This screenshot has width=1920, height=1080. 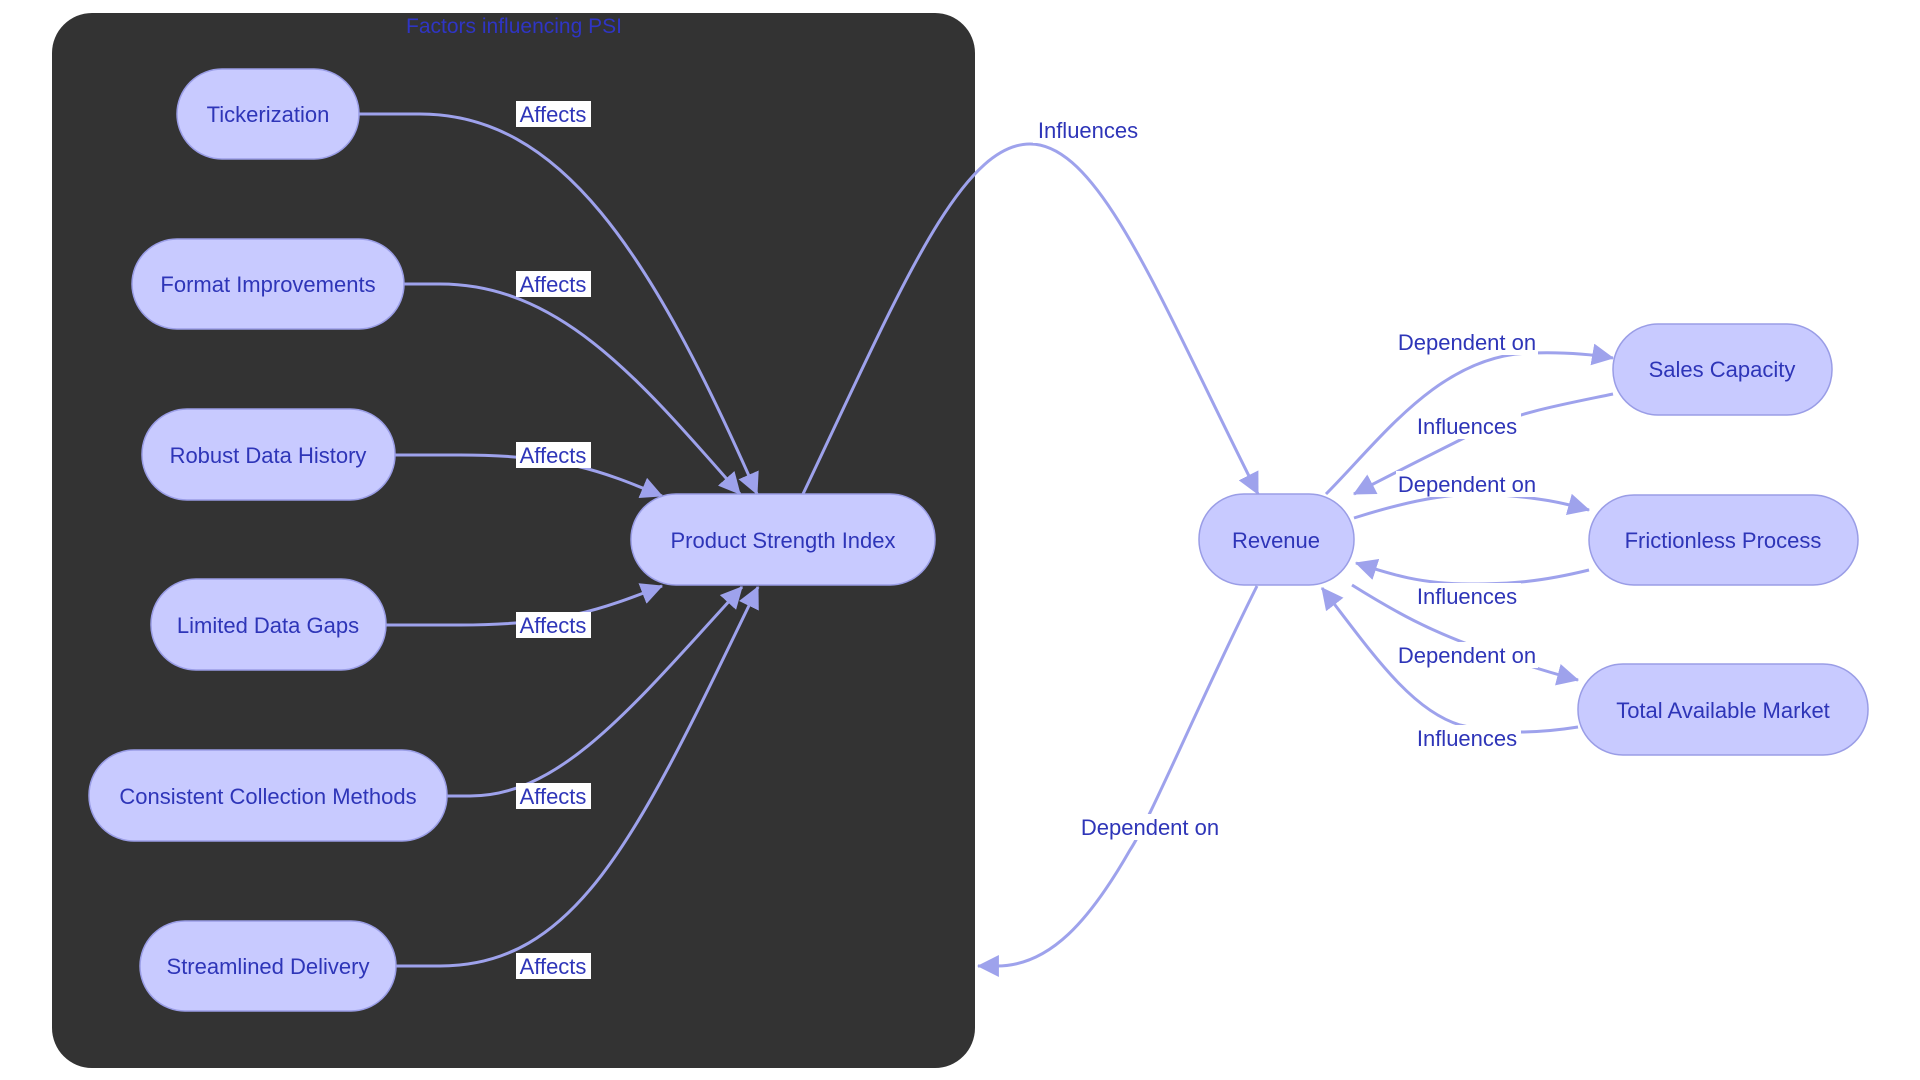 What do you see at coordinates (514, 26) in the screenshot?
I see `cluster-title: Factors influencing PSI` at bounding box center [514, 26].